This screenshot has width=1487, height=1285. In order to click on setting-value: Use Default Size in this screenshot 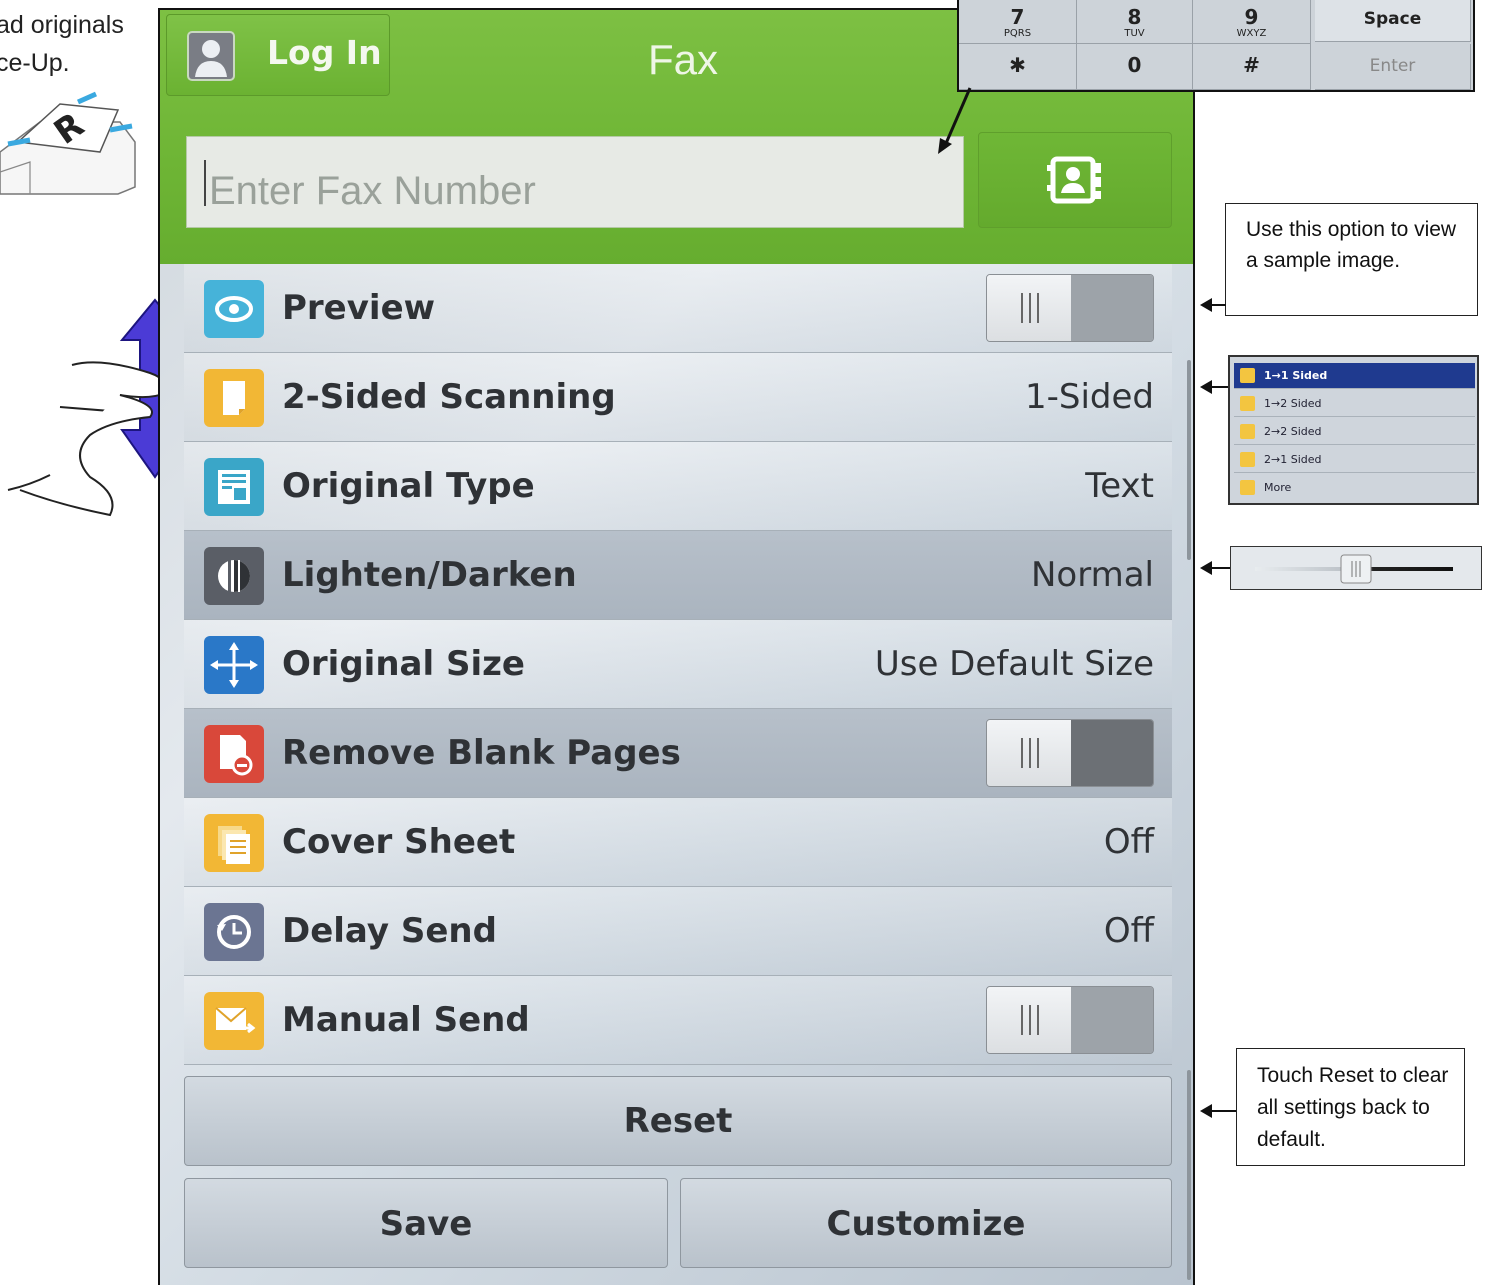, I will do `click(1014, 664)`.